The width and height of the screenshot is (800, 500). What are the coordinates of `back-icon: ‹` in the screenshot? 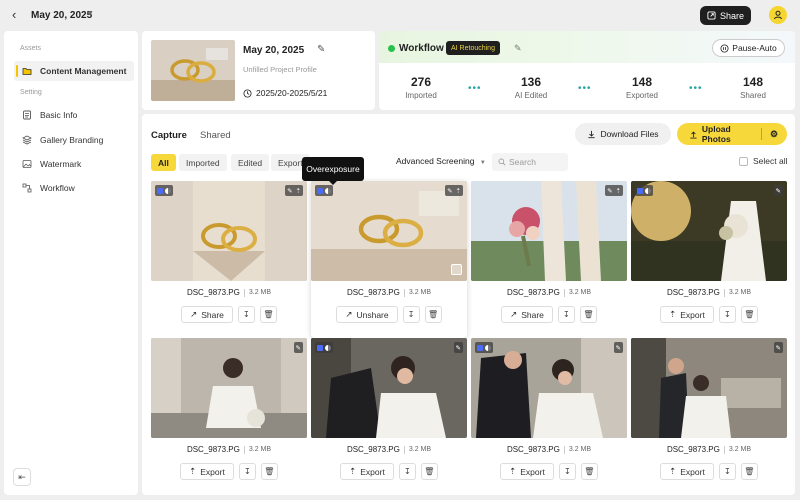 It's located at (19, 15).